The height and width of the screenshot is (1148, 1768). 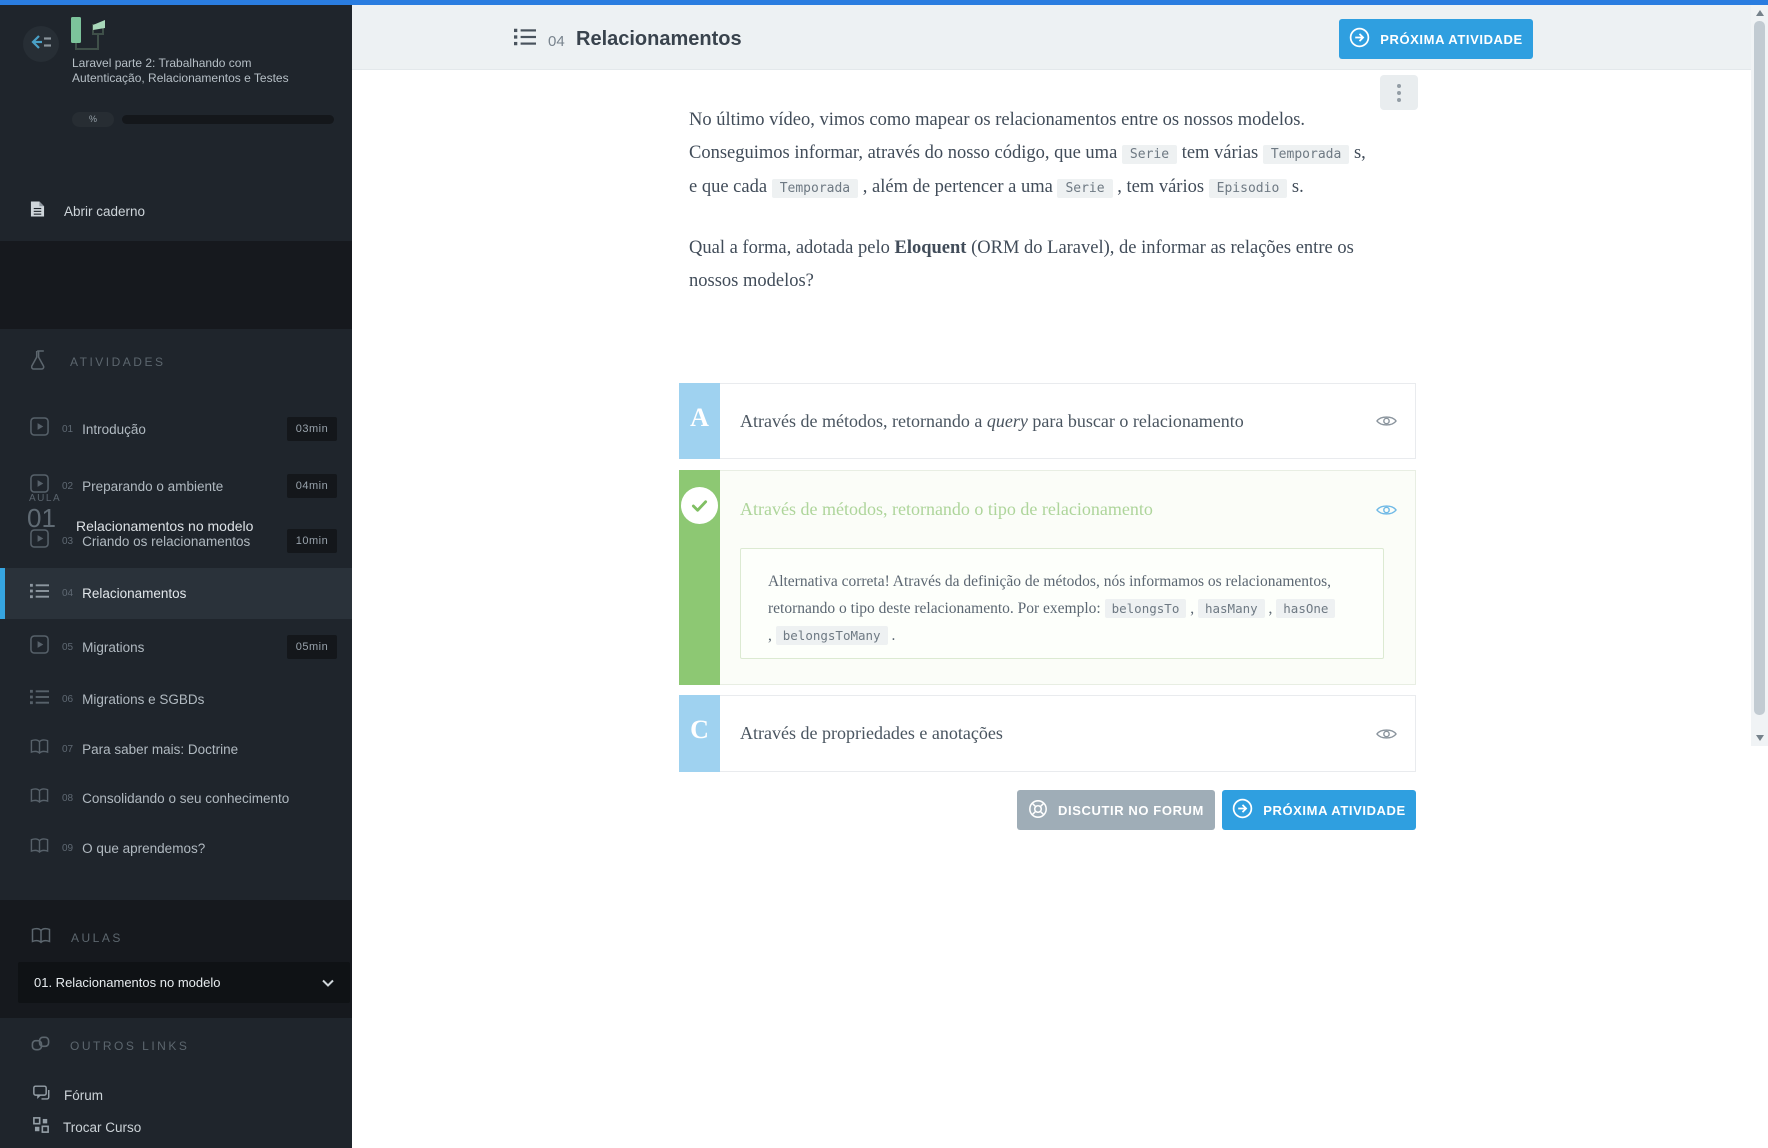 I want to click on forum-label: Fórum, so click(x=84, y=1095).